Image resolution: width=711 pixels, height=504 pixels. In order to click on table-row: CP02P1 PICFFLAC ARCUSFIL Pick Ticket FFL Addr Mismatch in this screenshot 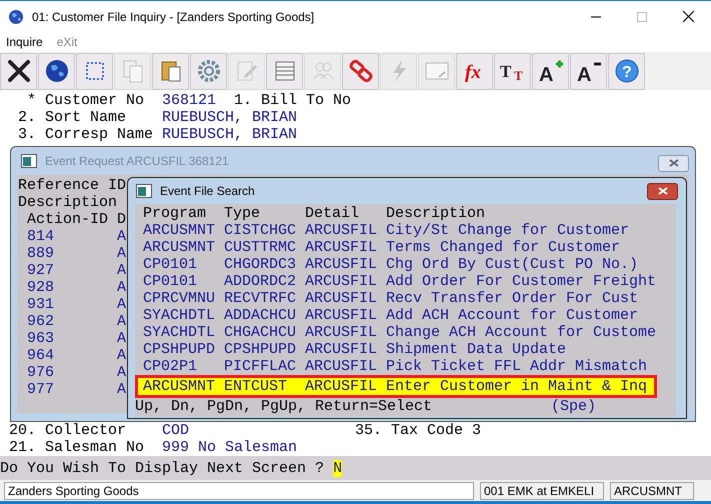, I will do `click(405, 366)`.